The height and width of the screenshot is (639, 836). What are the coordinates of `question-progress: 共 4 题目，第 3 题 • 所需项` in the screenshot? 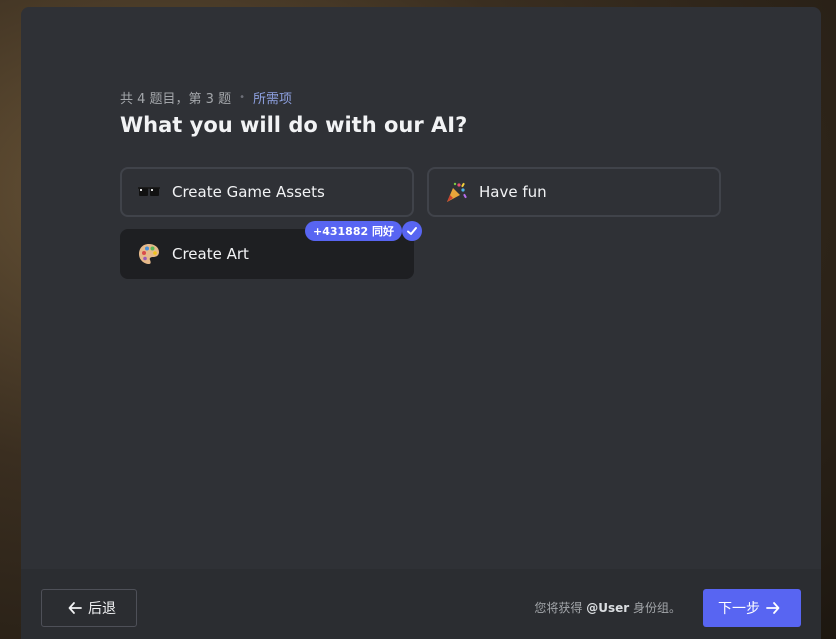 It's located at (206, 97).